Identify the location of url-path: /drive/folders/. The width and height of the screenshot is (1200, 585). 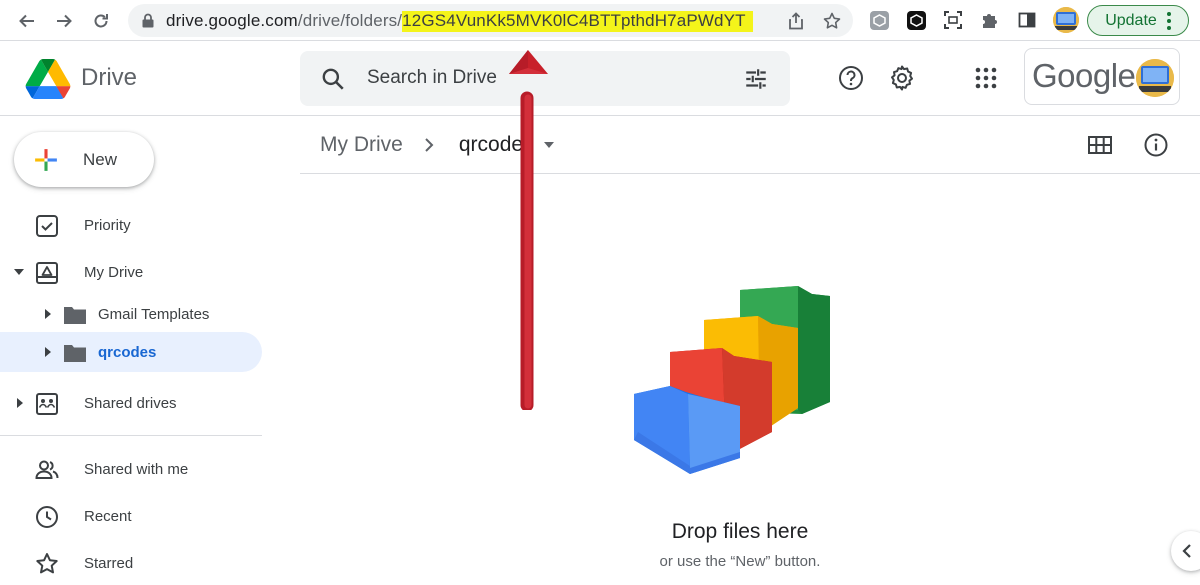
(350, 20).